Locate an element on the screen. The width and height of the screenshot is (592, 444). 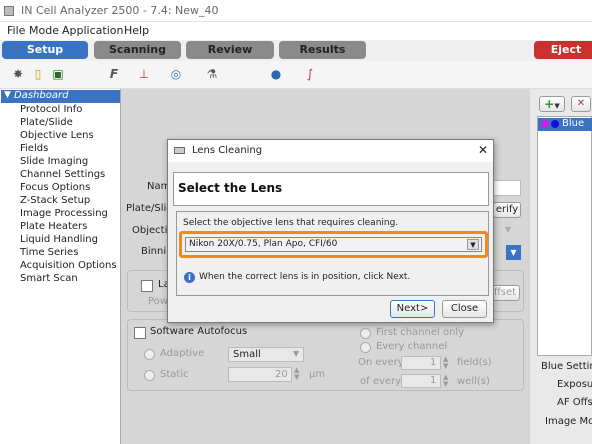
menu-help: Help is located at coordinates (136, 30).